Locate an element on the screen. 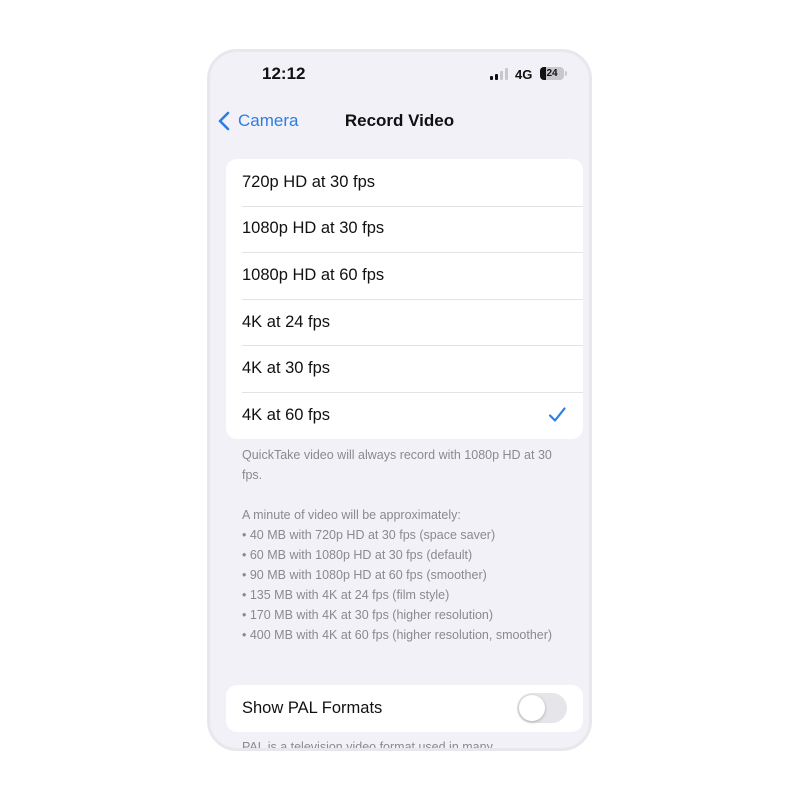  size-note-line: • 135 MB with 4K at 24 fps (film style) is located at coordinates (346, 595).